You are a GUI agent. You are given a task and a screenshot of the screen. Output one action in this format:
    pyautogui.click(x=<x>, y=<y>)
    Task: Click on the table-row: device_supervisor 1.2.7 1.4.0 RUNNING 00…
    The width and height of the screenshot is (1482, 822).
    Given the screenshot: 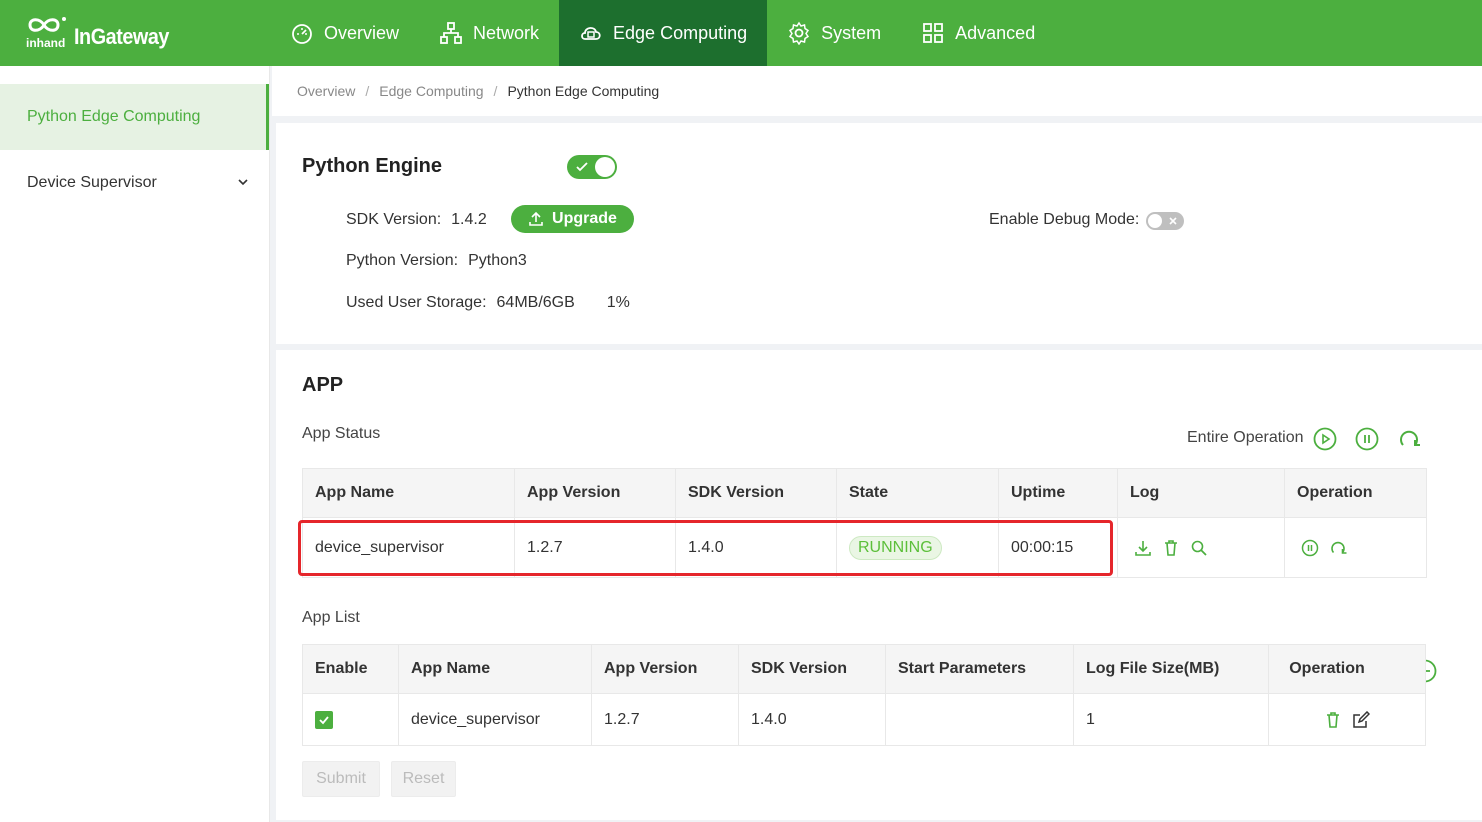 What is the action you would take?
    pyautogui.click(x=864, y=547)
    